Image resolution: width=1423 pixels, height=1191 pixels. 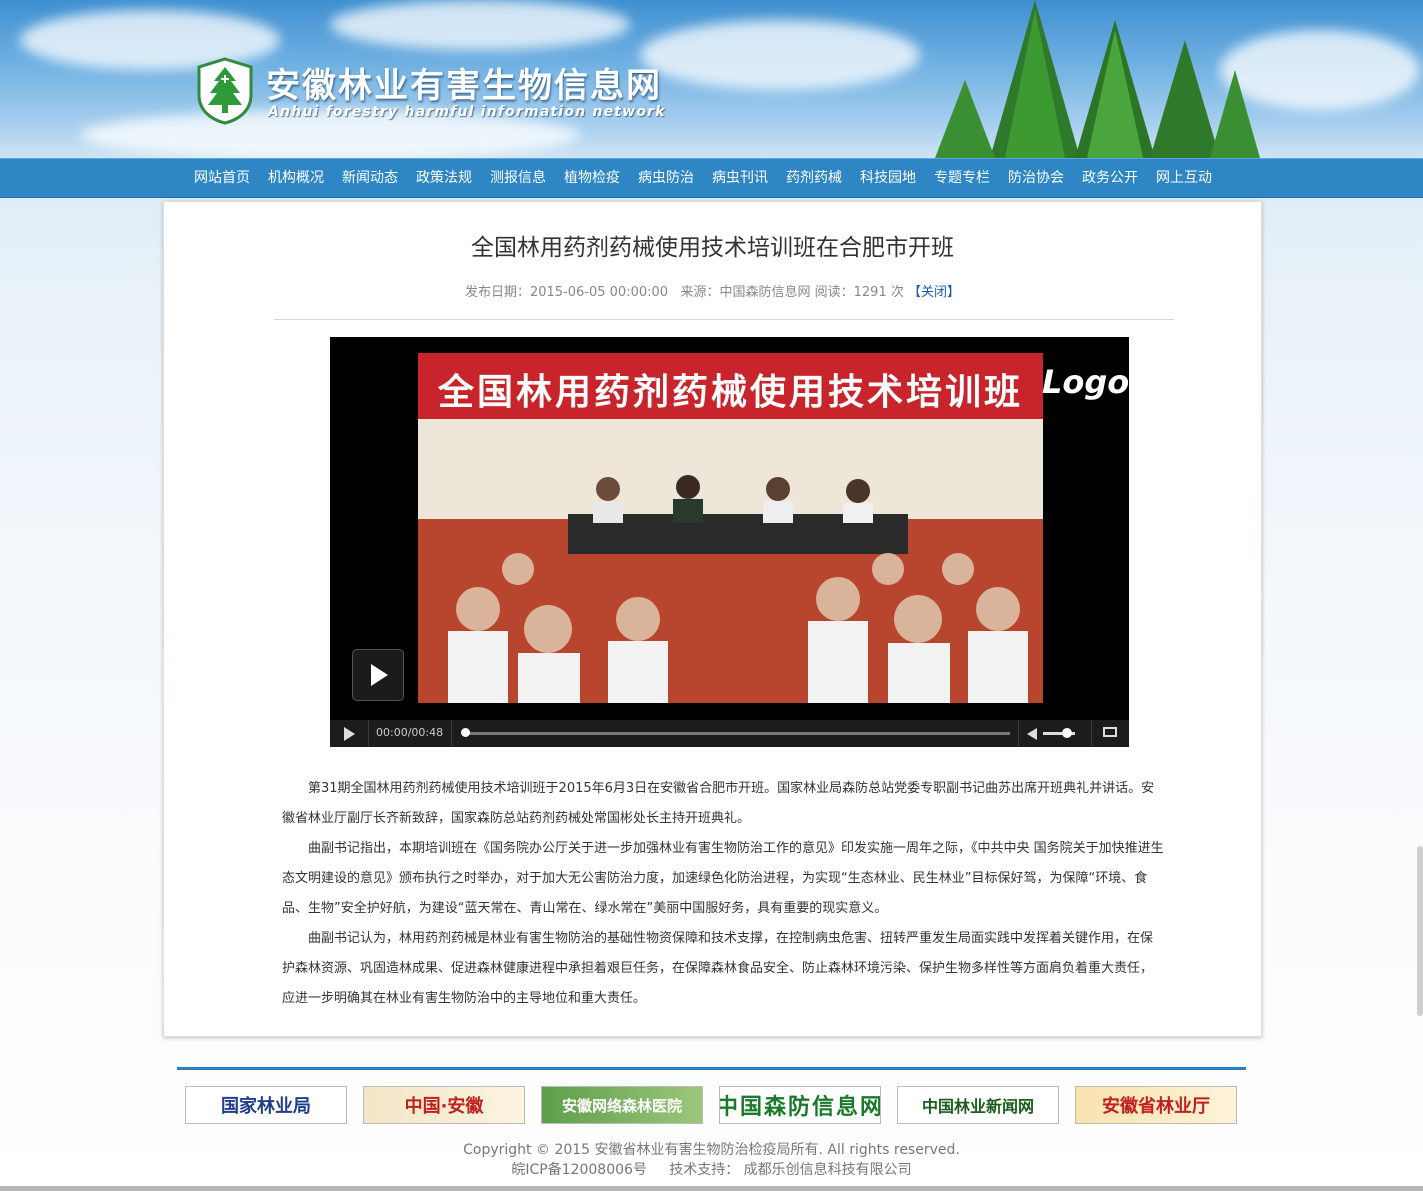 I want to click on link-greentimes: 中国林业新闻网, so click(x=978, y=1105).